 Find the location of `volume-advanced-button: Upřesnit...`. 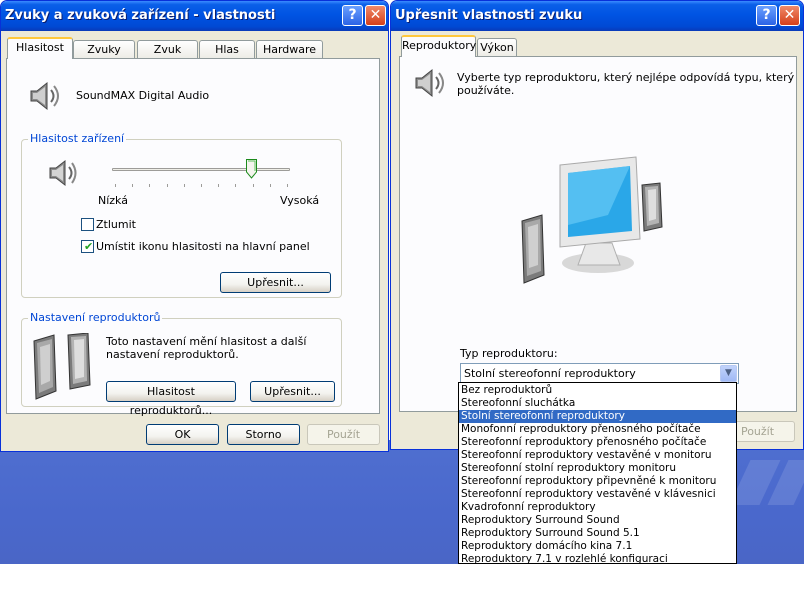

volume-advanced-button: Upřesnit... is located at coordinates (275, 282).